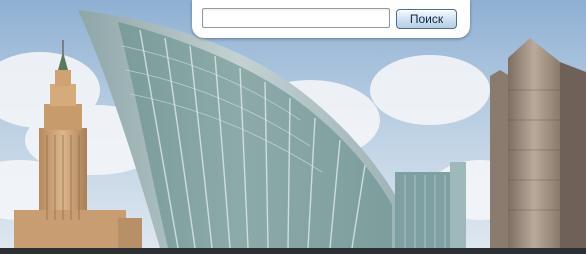 Image resolution: width=586 pixels, height=254 pixels. Describe the element at coordinates (296, 18) in the screenshot. I see `search-input` at that location.